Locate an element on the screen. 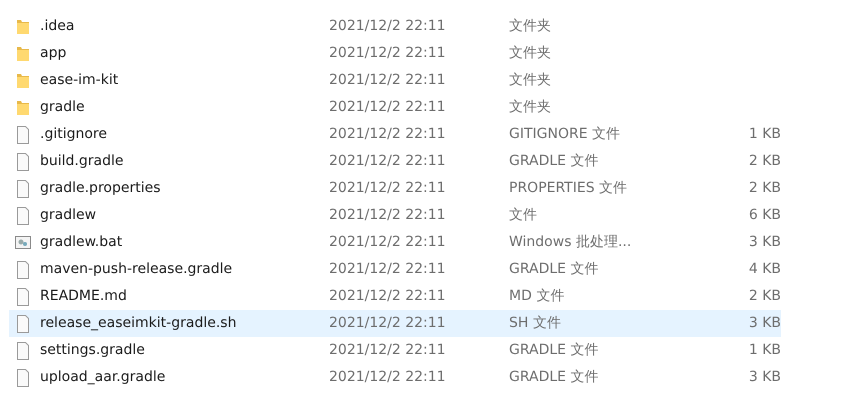 The width and height of the screenshot is (852, 415). file-row: build.gradle 2021/12/2 22:11 GRADLE 文件 2 KB is located at coordinates (395, 161).